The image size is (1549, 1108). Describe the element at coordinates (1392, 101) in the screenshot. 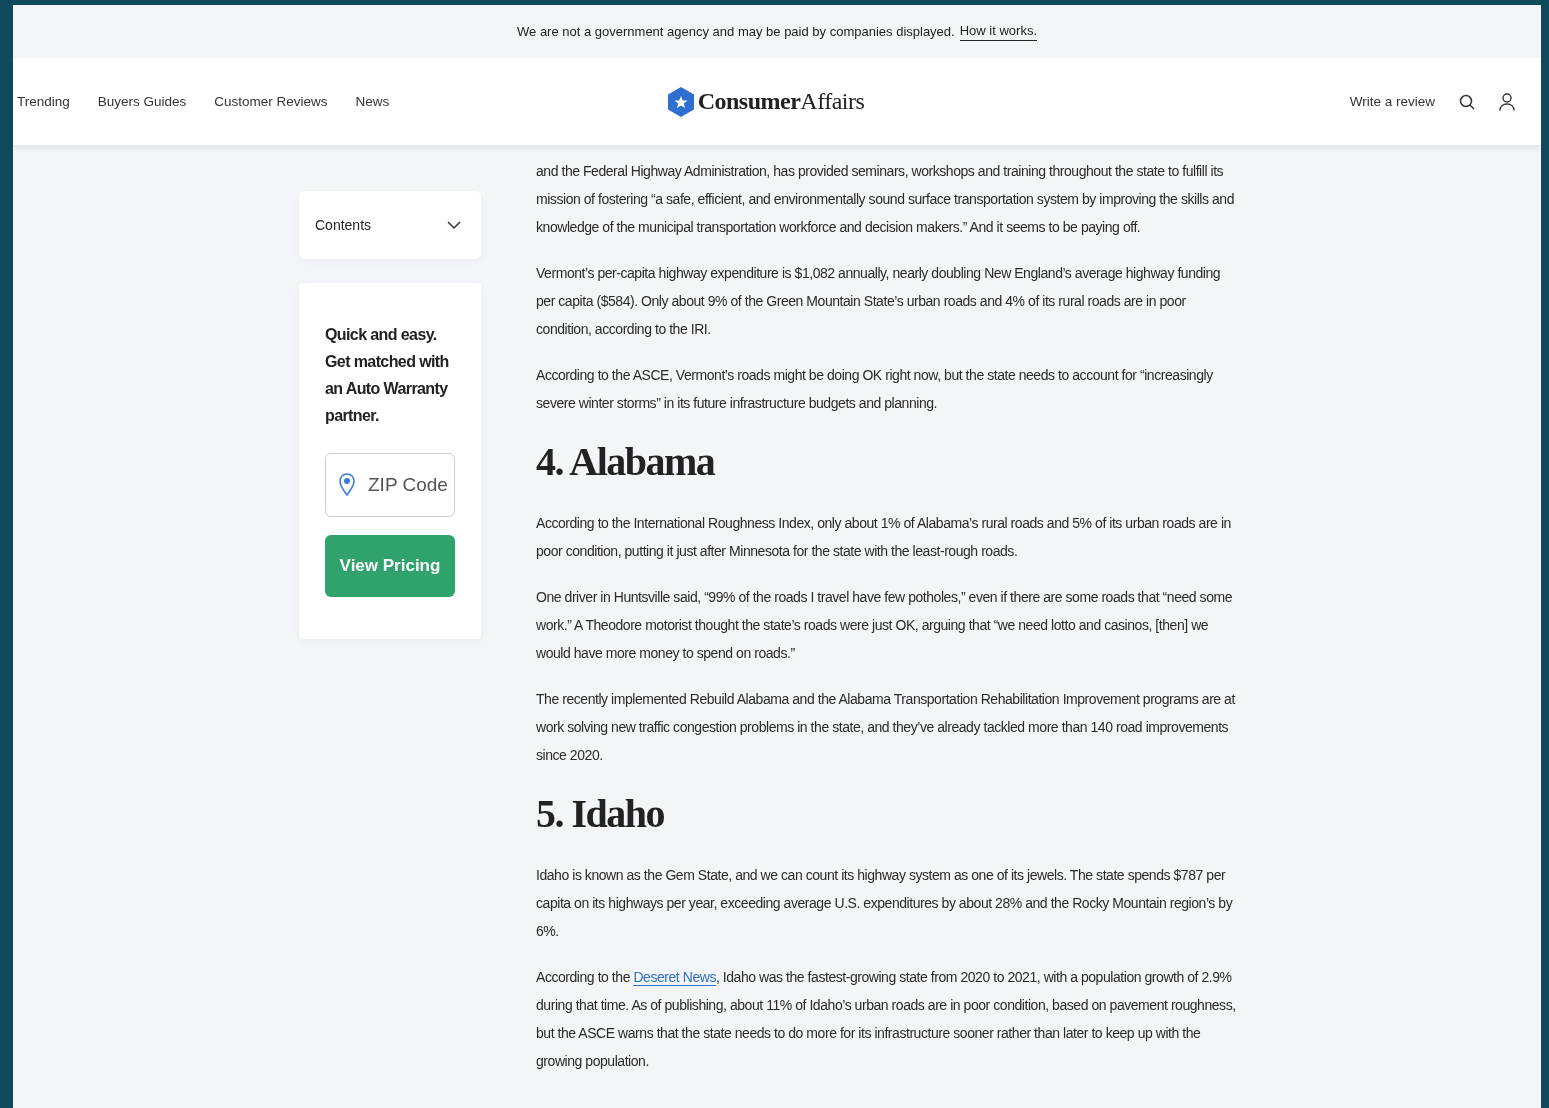

I see `write-review-link: Write a review` at that location.